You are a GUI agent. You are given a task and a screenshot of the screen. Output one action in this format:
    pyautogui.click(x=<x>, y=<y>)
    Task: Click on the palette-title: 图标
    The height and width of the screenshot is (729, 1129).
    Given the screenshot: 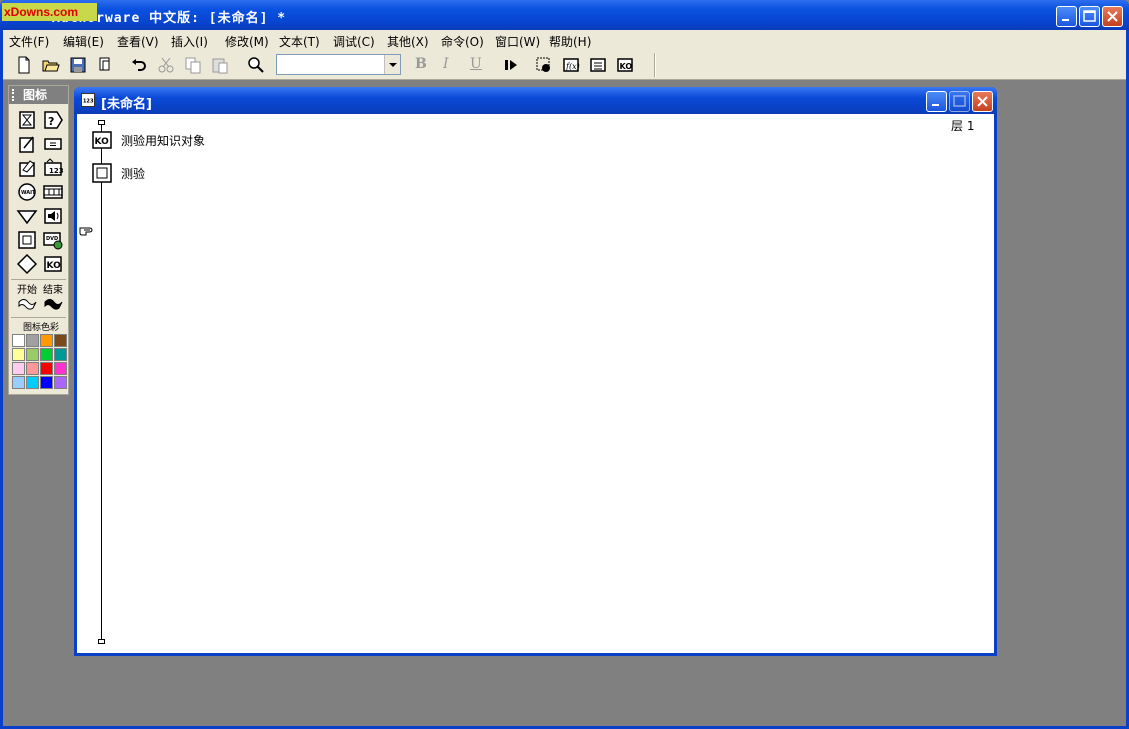 What is the action you would take?
    pyautogui.click(x=38, y=95)
    